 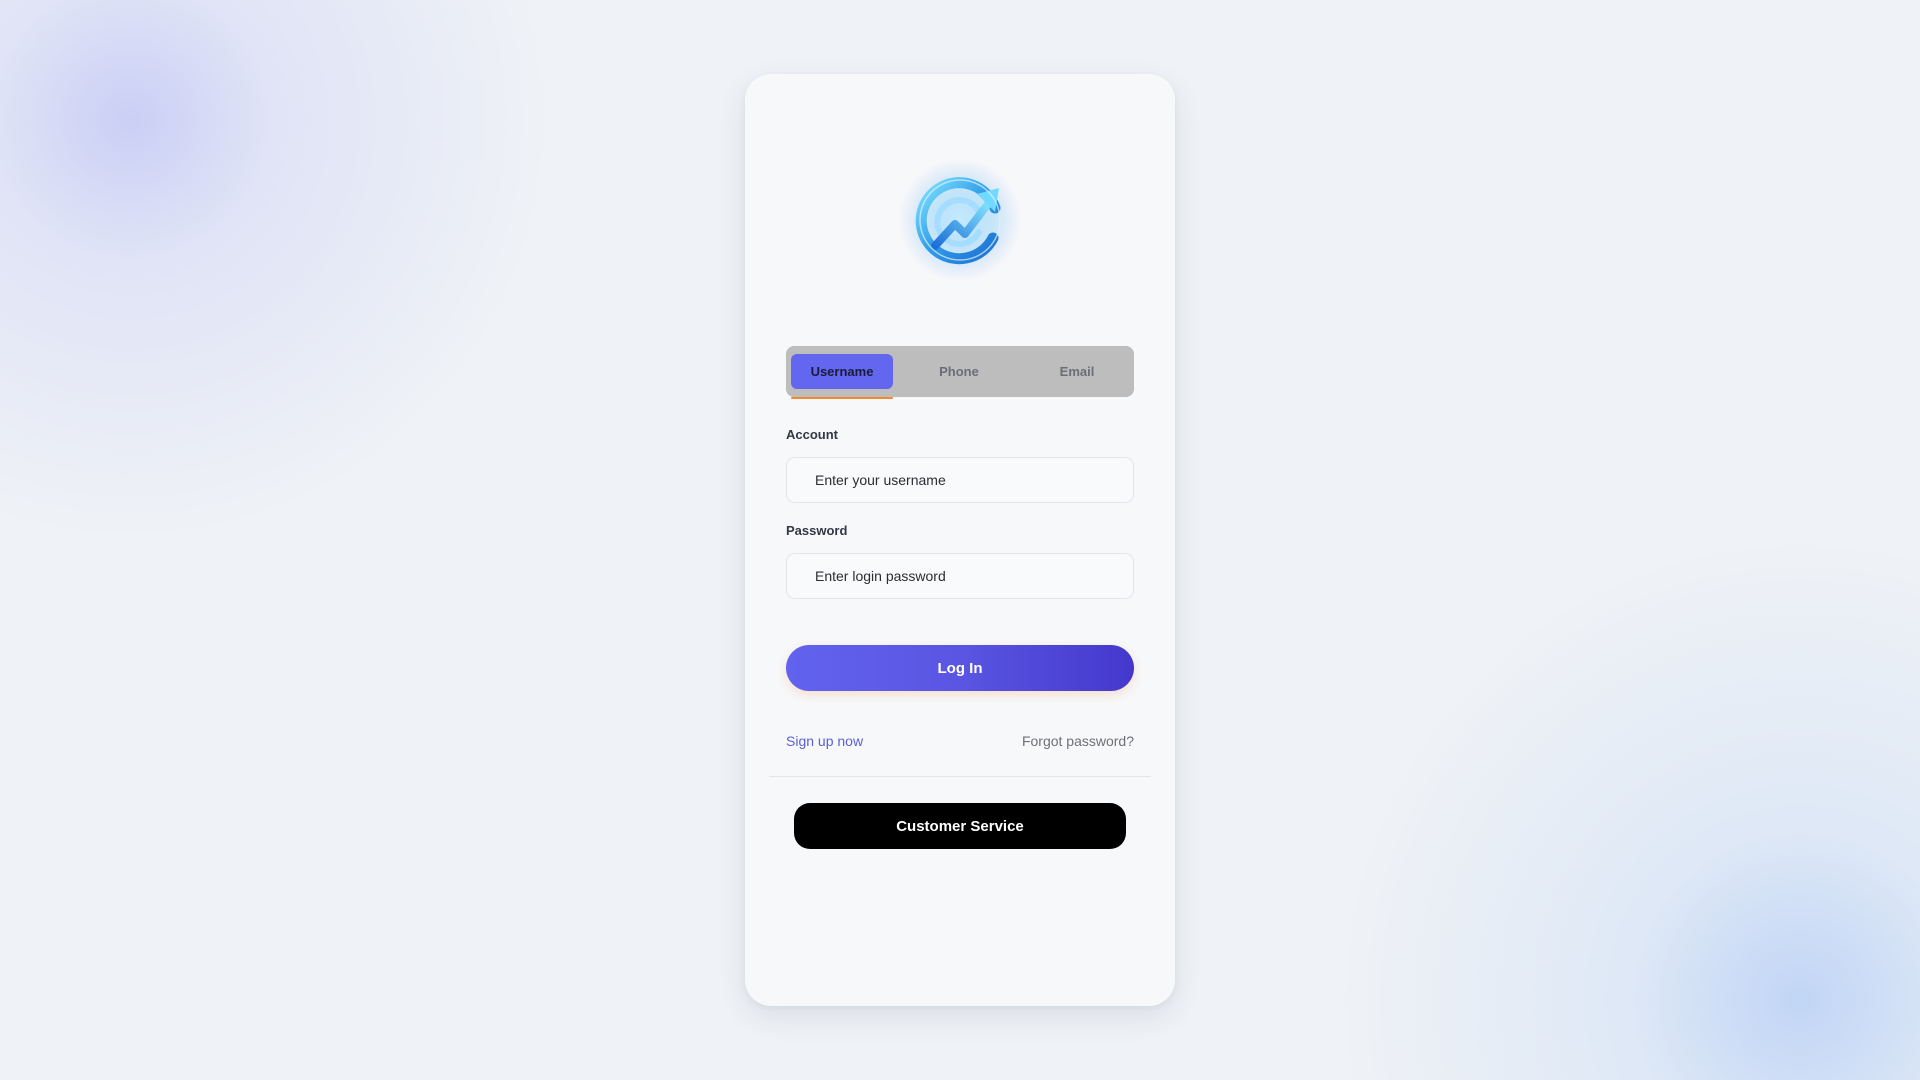 I want to click on username-input, so click(x=960, y=480).